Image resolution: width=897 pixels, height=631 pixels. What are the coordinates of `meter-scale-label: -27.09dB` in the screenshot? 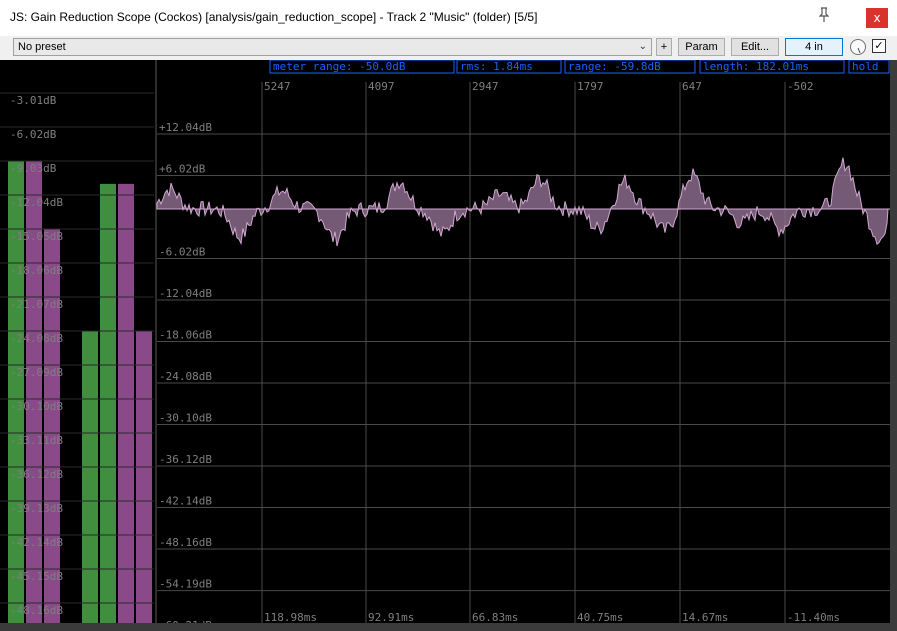 It's located at (36, 372).